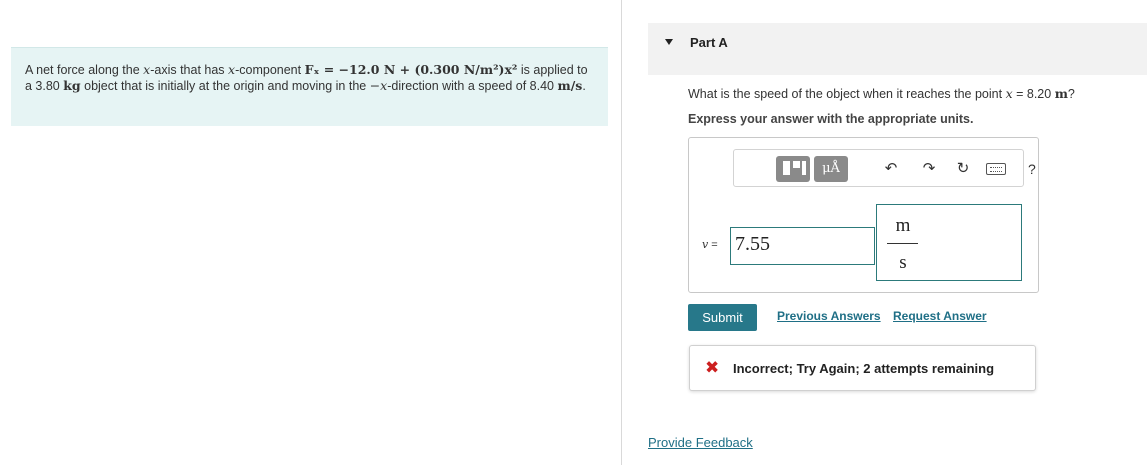 The image size is (1147, 465). I want to click on unit-kg: kg, so click(72, 85).